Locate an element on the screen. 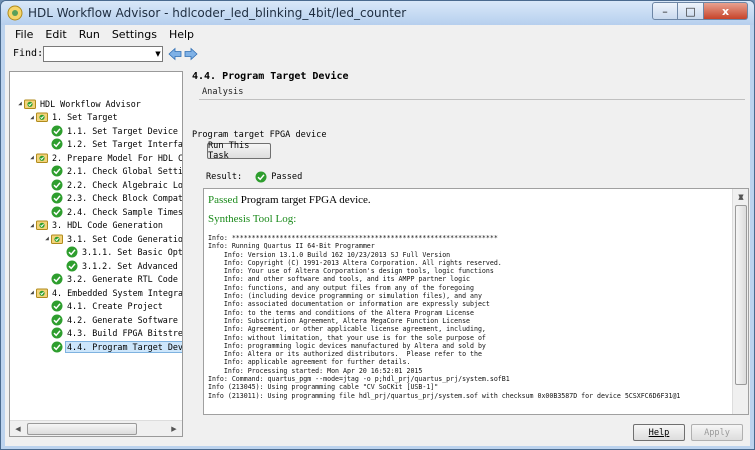 Image resolution: width=755 pixels, height=450 pixels. find-dropdown-arrow-icon: ▼ is located at coordinates (158, 54).